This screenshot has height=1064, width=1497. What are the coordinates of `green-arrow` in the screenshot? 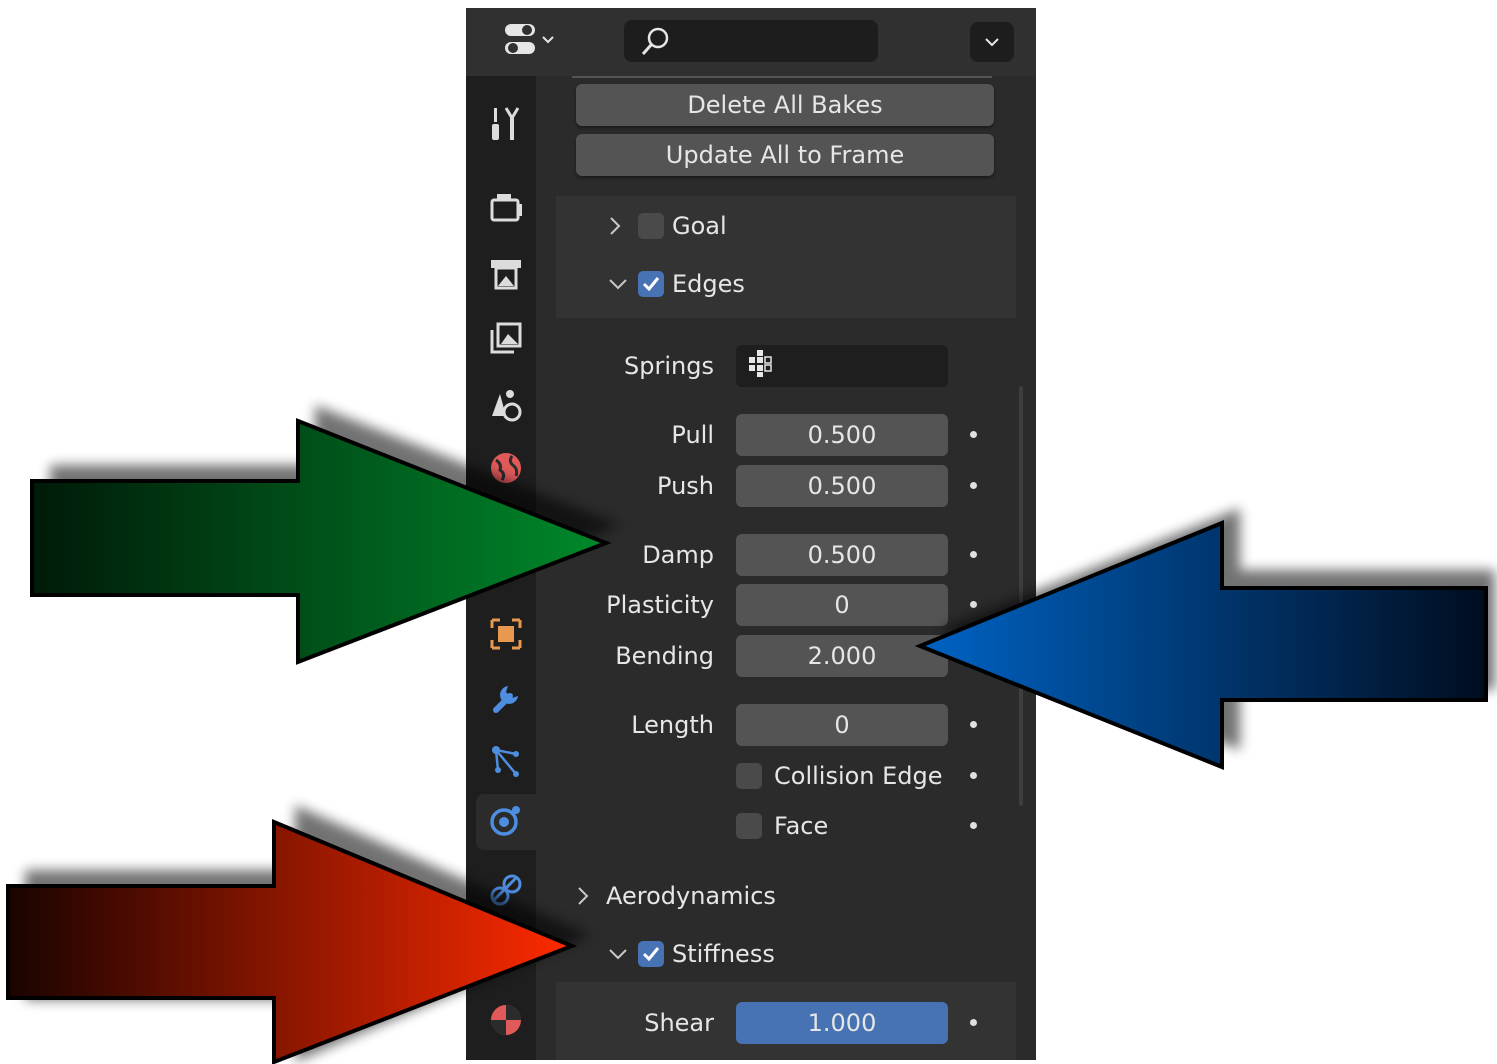 It's located at (321, 541).